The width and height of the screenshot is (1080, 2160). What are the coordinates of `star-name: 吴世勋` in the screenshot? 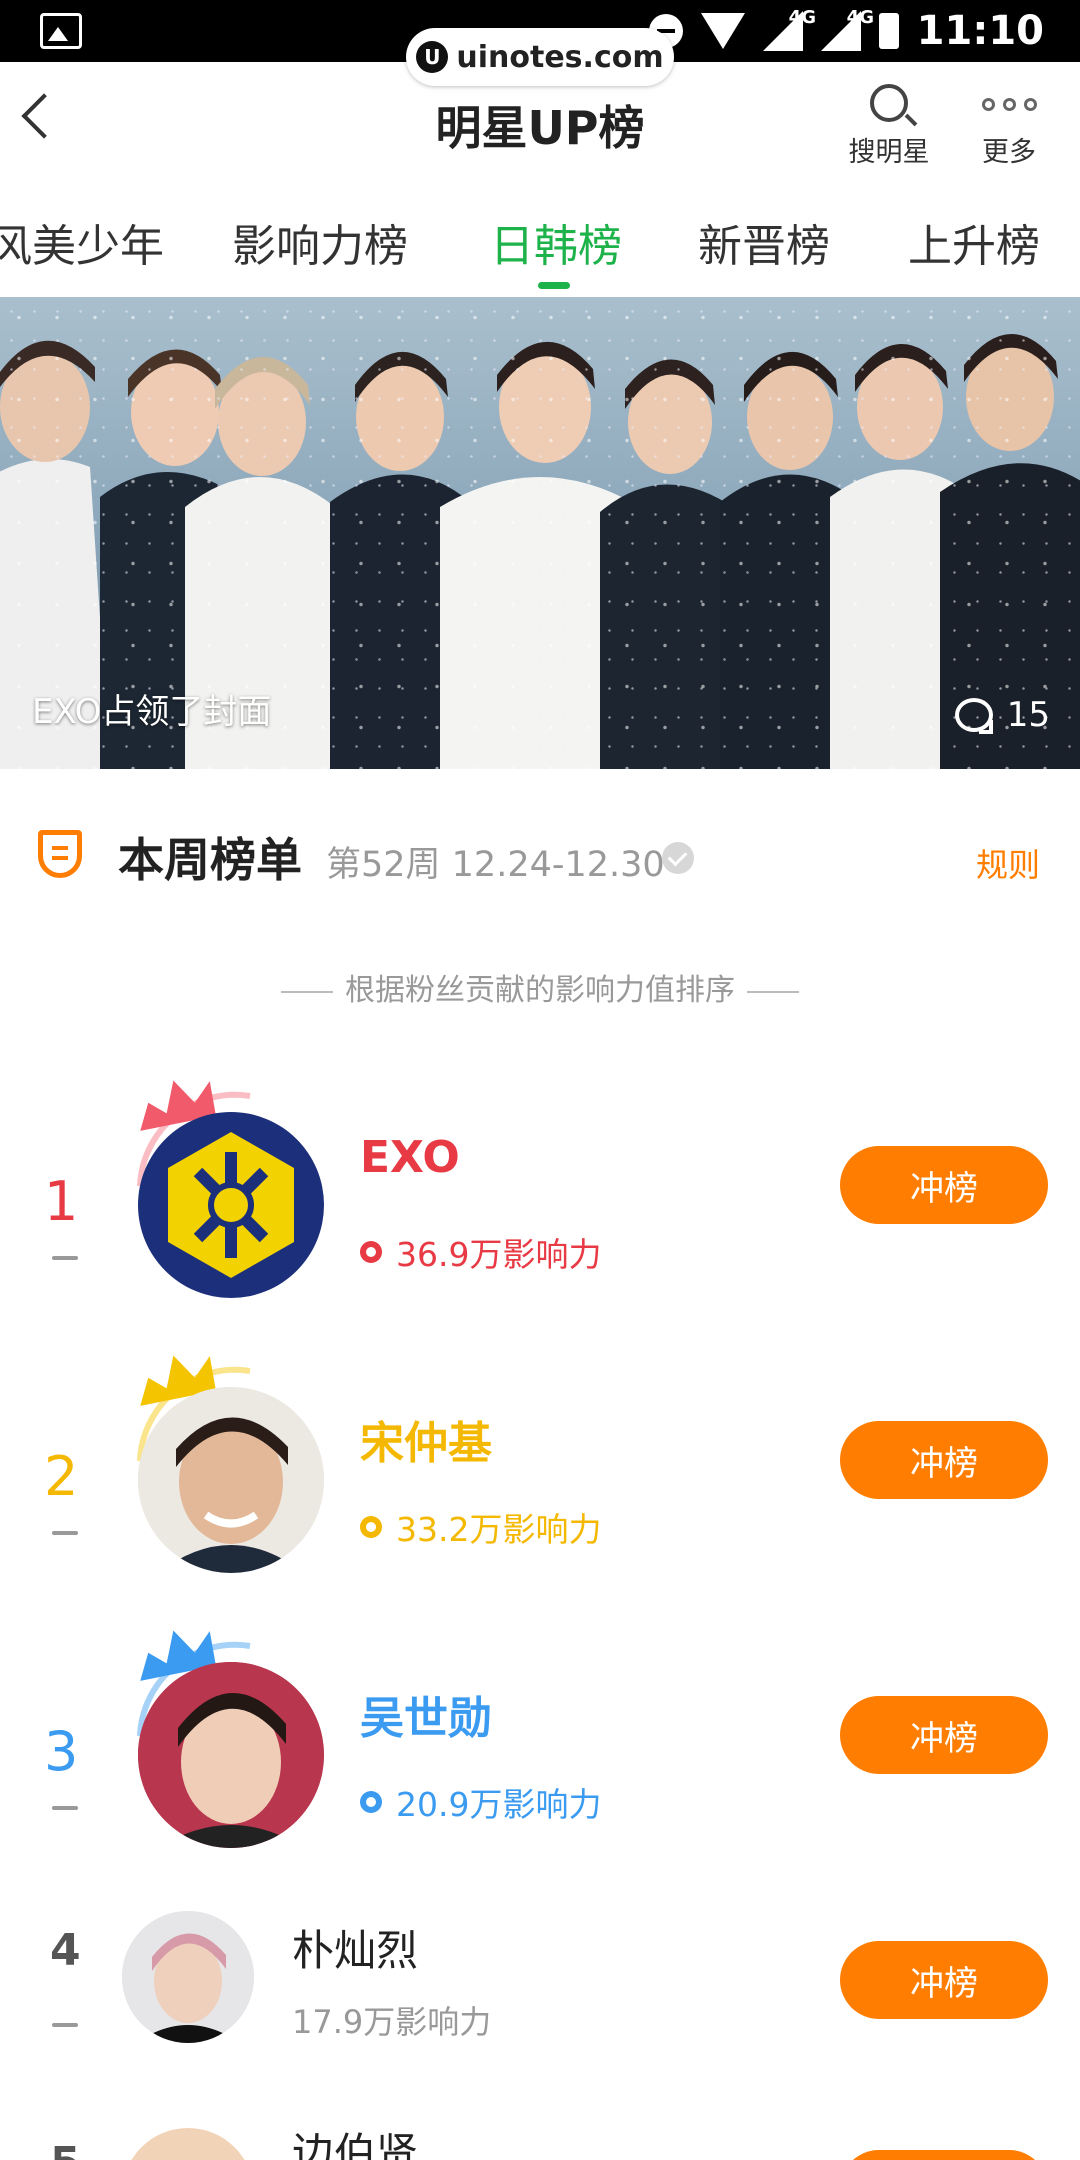 It's located at (426, 1718).